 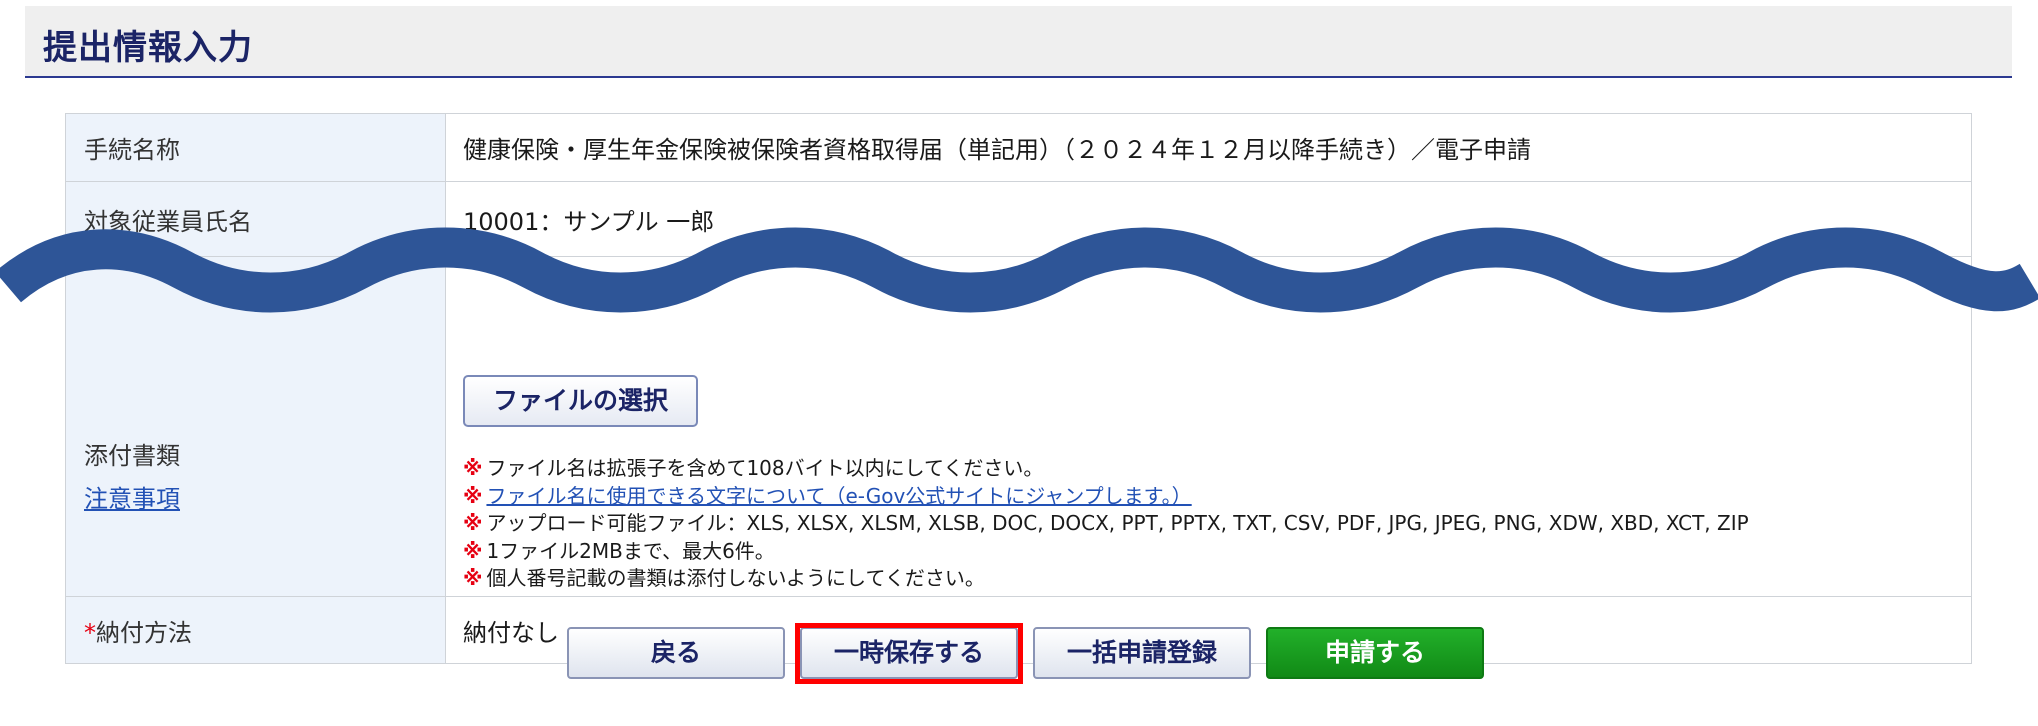 What do you see at coordinates (676, 653) in the screenshot?
I see `back-button: 戻る` at bounding box center [676, 653].